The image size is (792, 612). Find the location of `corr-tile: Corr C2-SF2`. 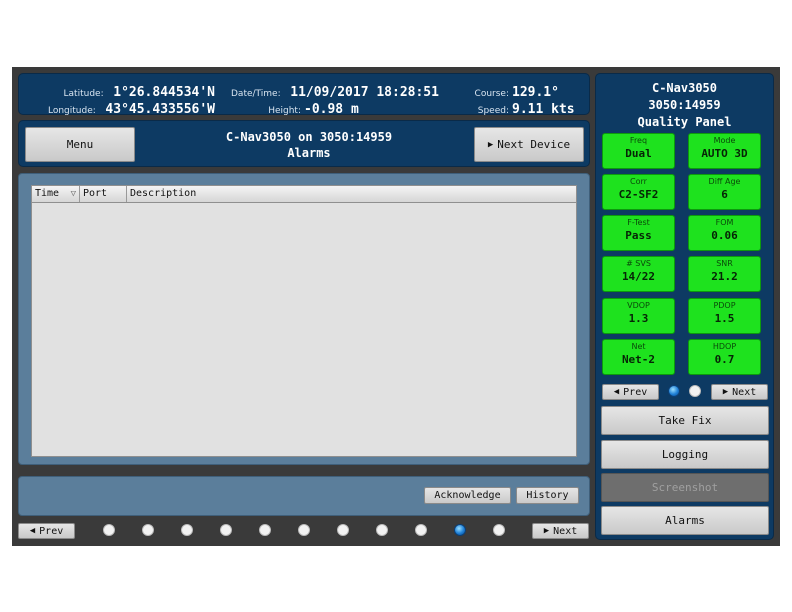

corr-tile: Corr C2-SF2 is located at coordinates (638, 192).